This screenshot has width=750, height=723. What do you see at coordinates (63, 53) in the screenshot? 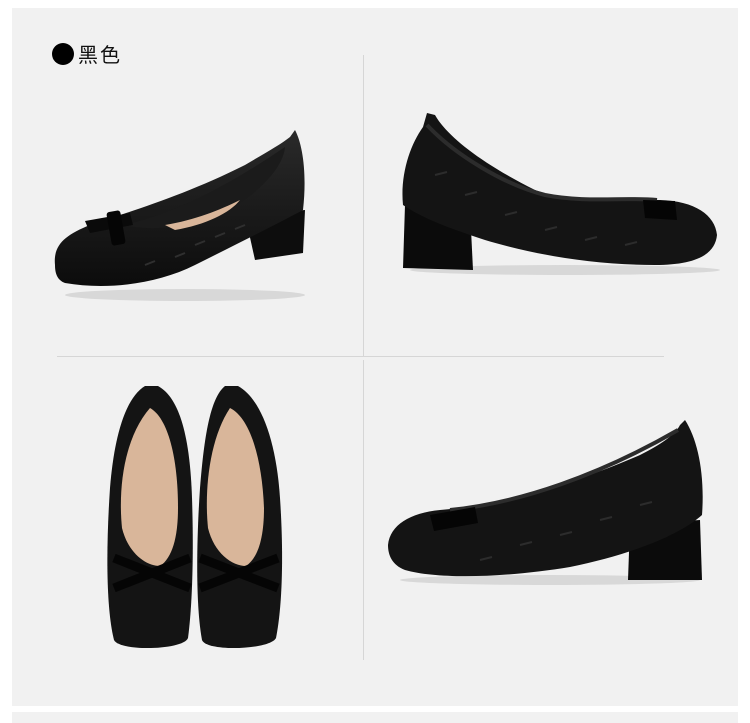
I see `black-swatch-icon` at bounding box center [63, 53].